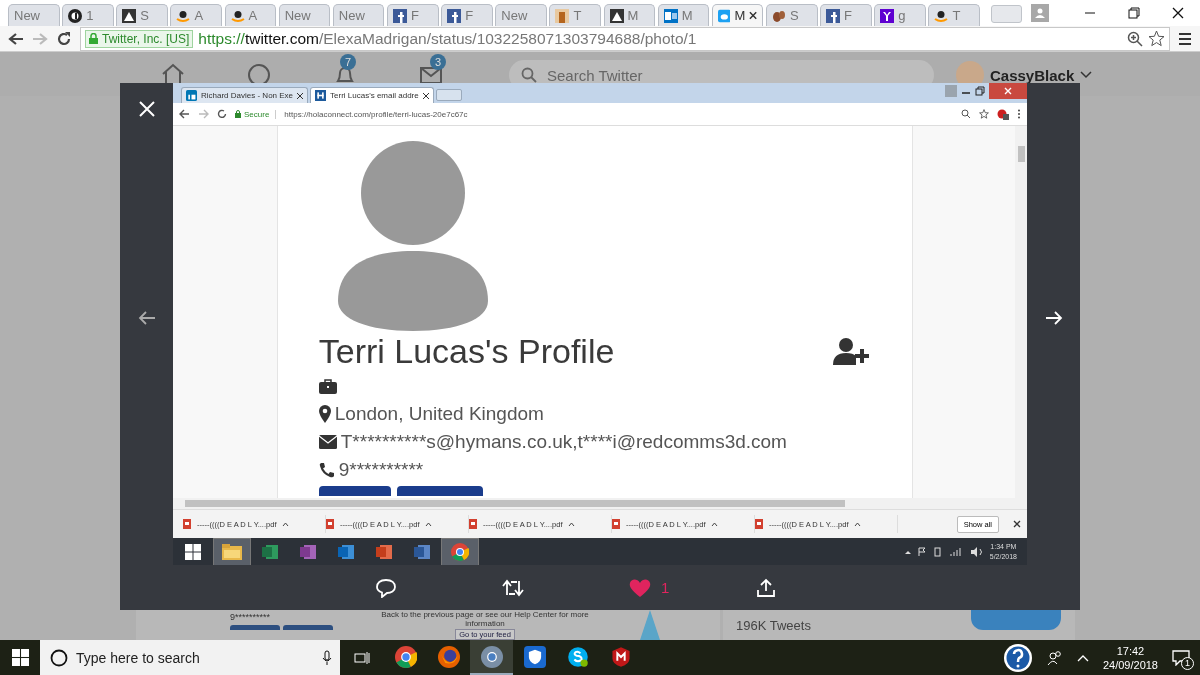 The height and width of the screenshot is (675, 1200). Describe the element at coordinates (485, 619) in the screenshot. I see `help-text: Back to the previous page or see our Help Center for more information` at that location.